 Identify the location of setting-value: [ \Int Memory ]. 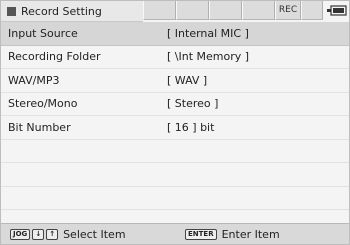
(208, 57).